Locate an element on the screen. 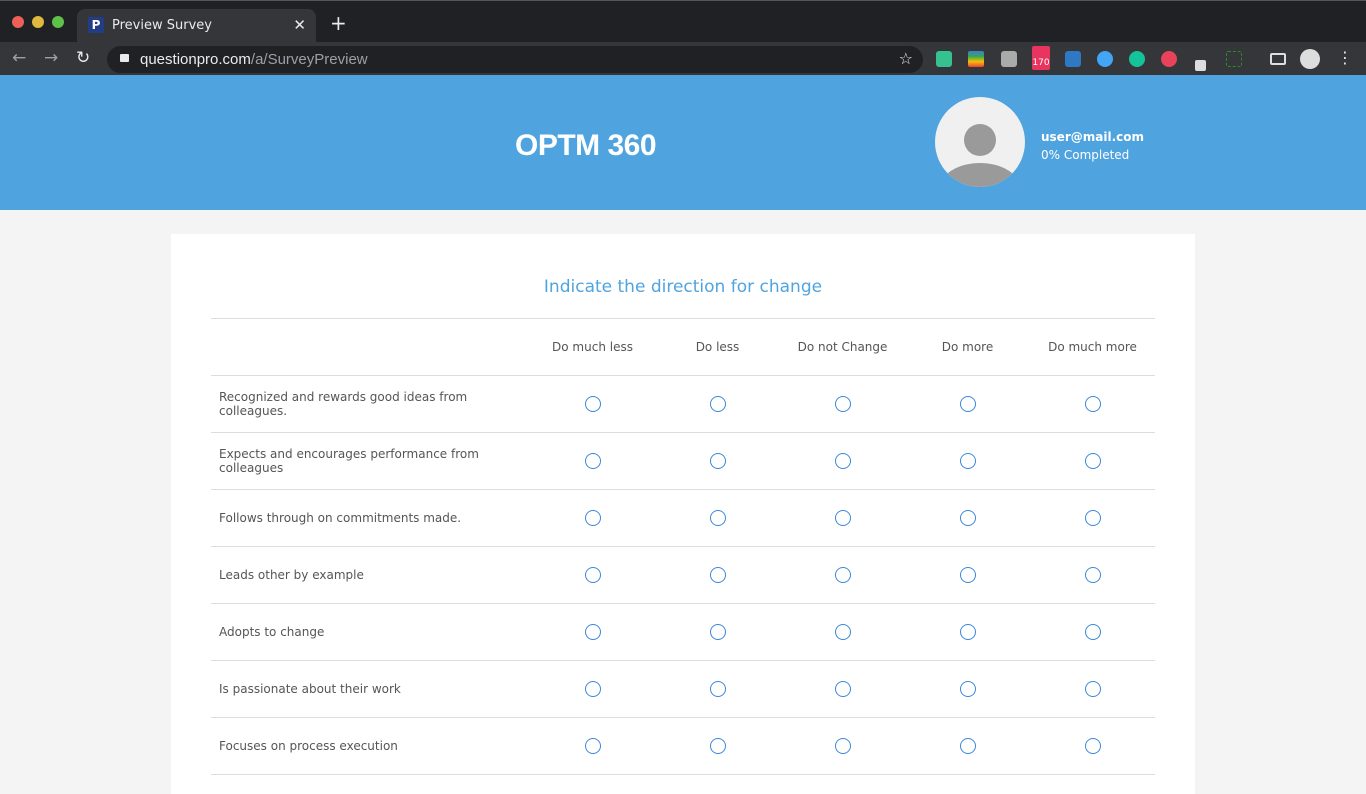 The image size is (1366, 794). favicon-icon: P is located at coordinates (96, 25).